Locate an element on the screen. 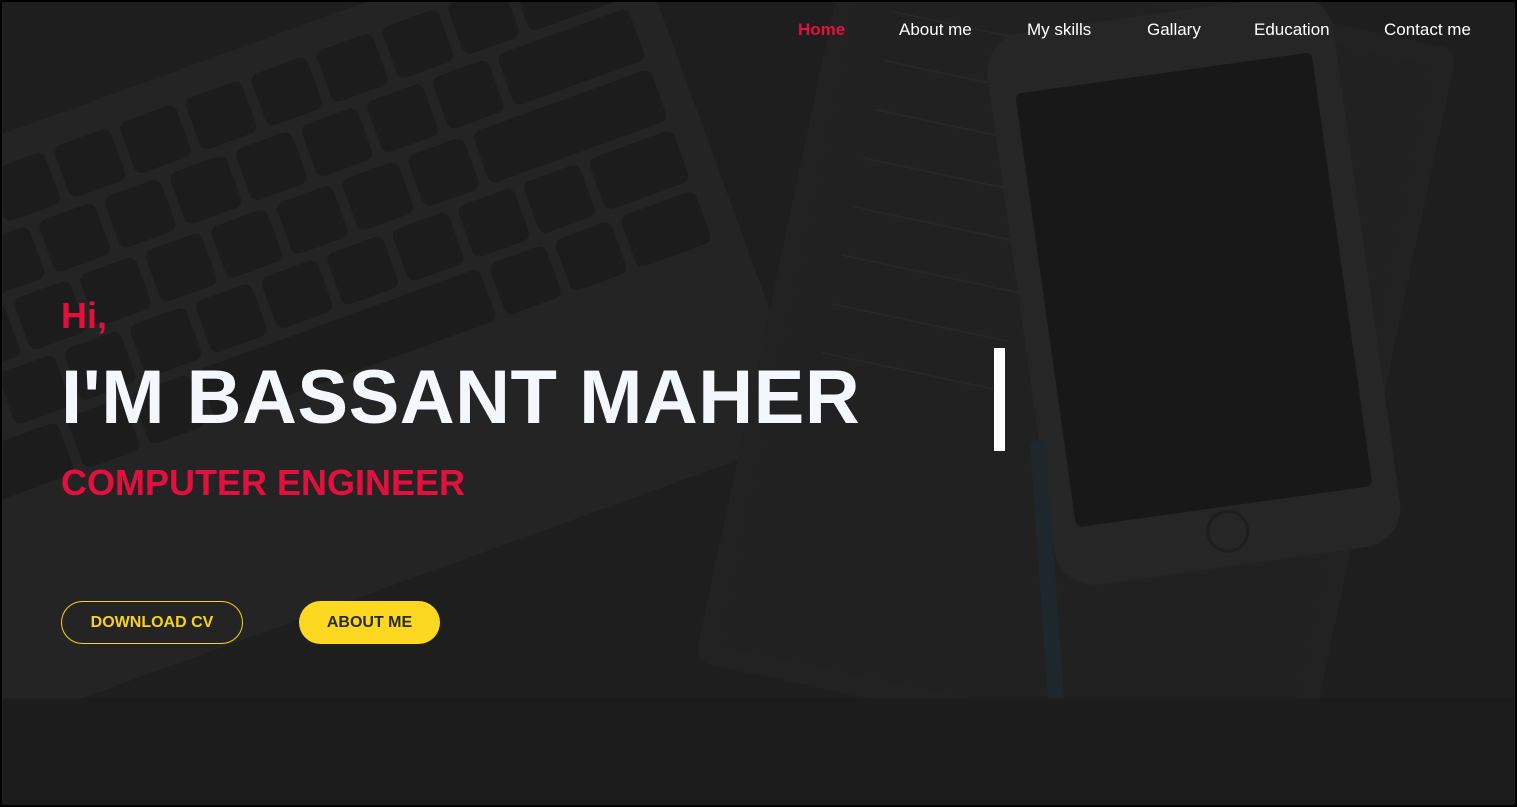 This screenshot has width=1517, height=807. nav-contact-me-link: Contact me is located at coordinates (1427, 30).